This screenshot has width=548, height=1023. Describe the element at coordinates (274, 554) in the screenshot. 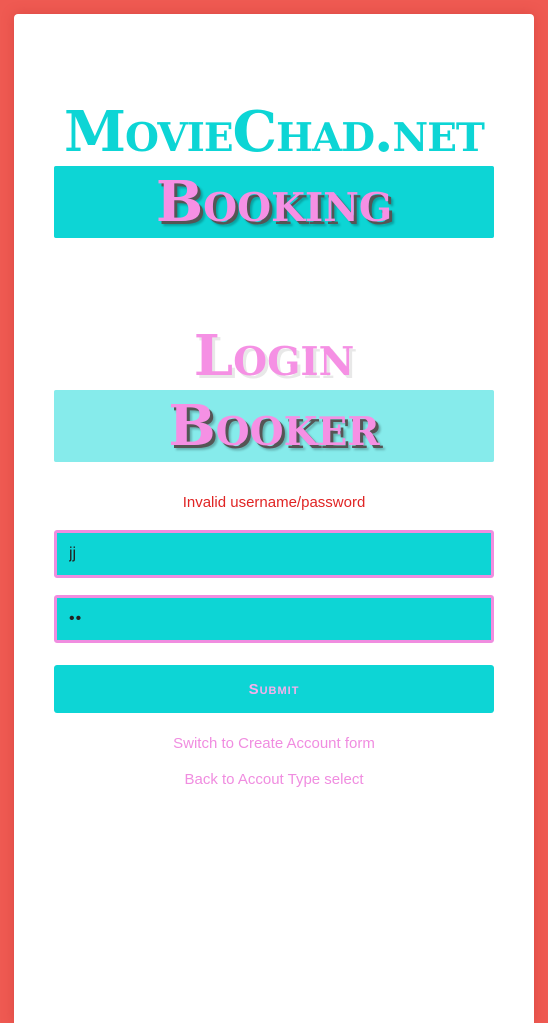

I see `username-input` at that location.